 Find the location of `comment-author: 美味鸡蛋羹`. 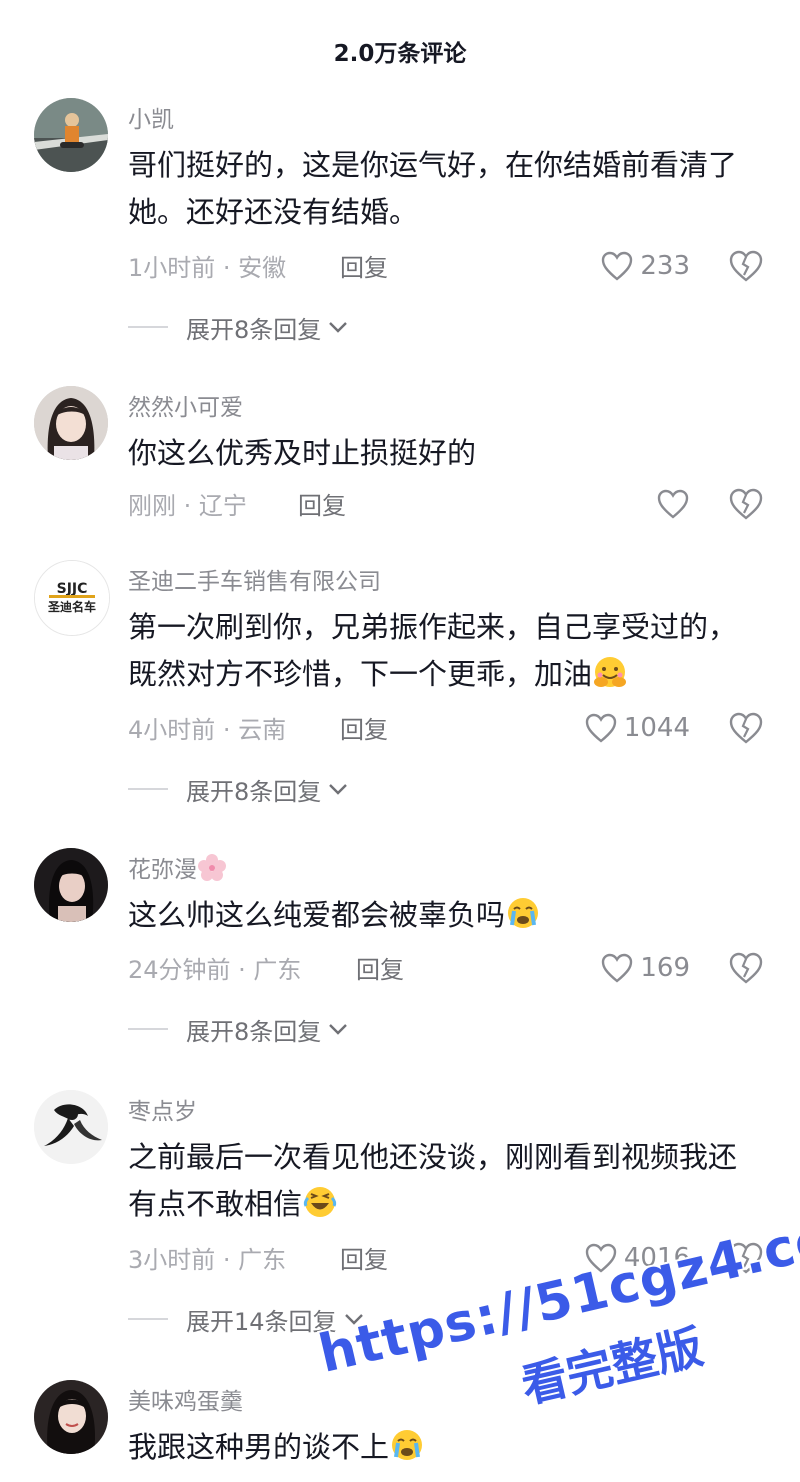

comment-author: 美味鸡蛋羹 is located at coordinates (185, 1399).